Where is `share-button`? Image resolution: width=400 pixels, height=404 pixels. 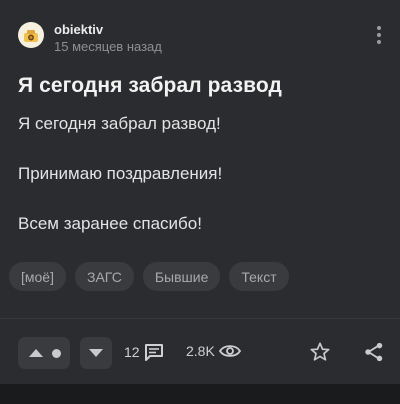 share-button is located at coordinates (374, 354).